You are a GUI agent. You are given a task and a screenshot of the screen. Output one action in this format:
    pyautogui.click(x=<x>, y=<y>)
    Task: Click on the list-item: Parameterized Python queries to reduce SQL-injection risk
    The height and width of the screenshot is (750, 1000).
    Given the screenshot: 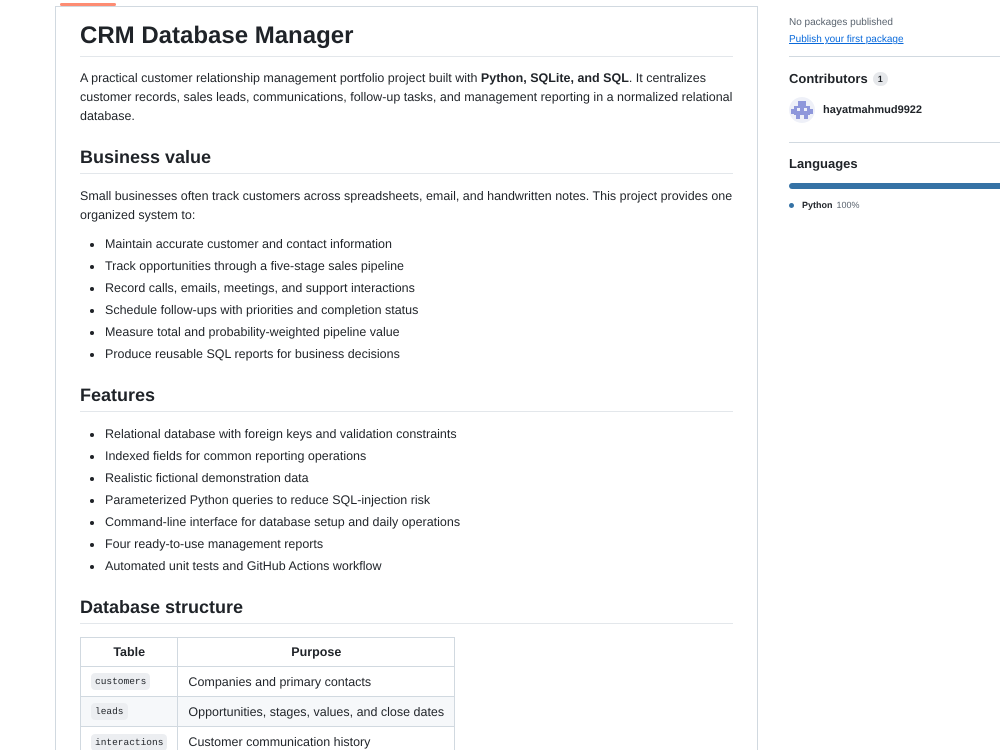 What is the action you would take?
    pyautogui.click(x=267, y=500)
    